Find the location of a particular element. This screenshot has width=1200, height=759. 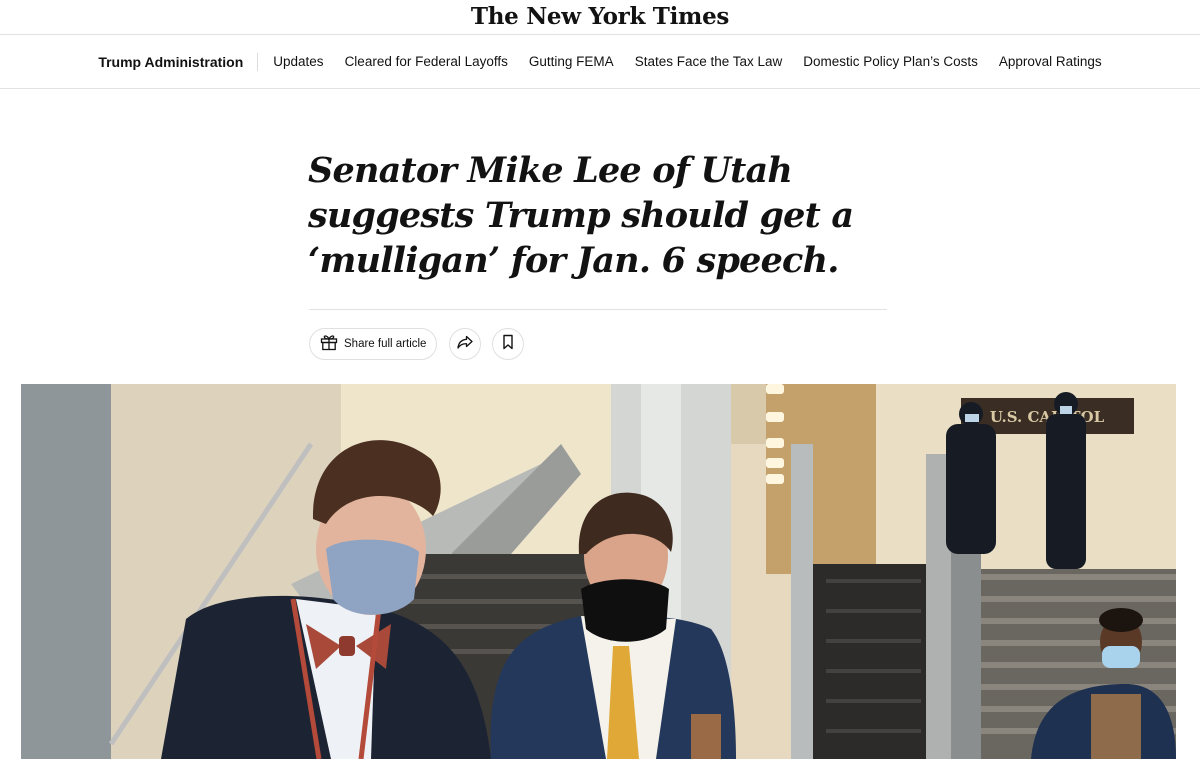

share-arrow-icon is located at coordinates (465, 344).